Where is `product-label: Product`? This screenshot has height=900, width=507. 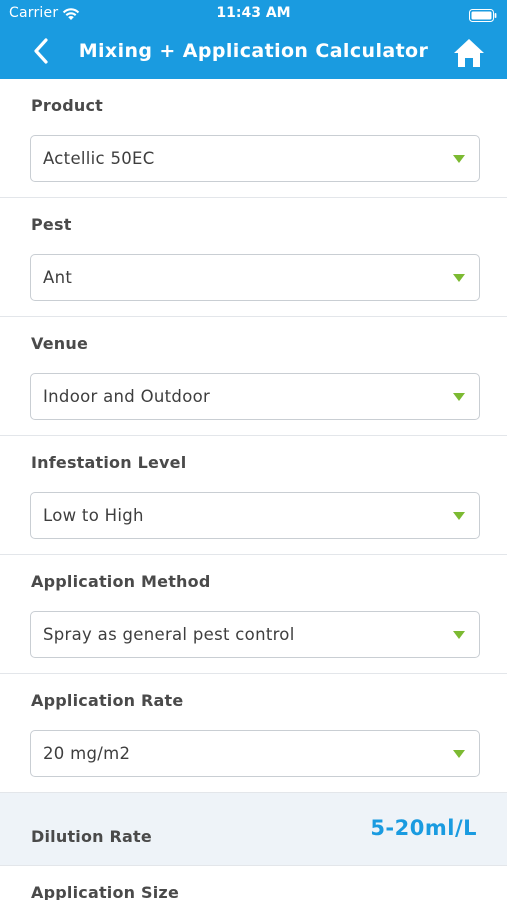
product-label: Product is located at coordinates (67, 105).